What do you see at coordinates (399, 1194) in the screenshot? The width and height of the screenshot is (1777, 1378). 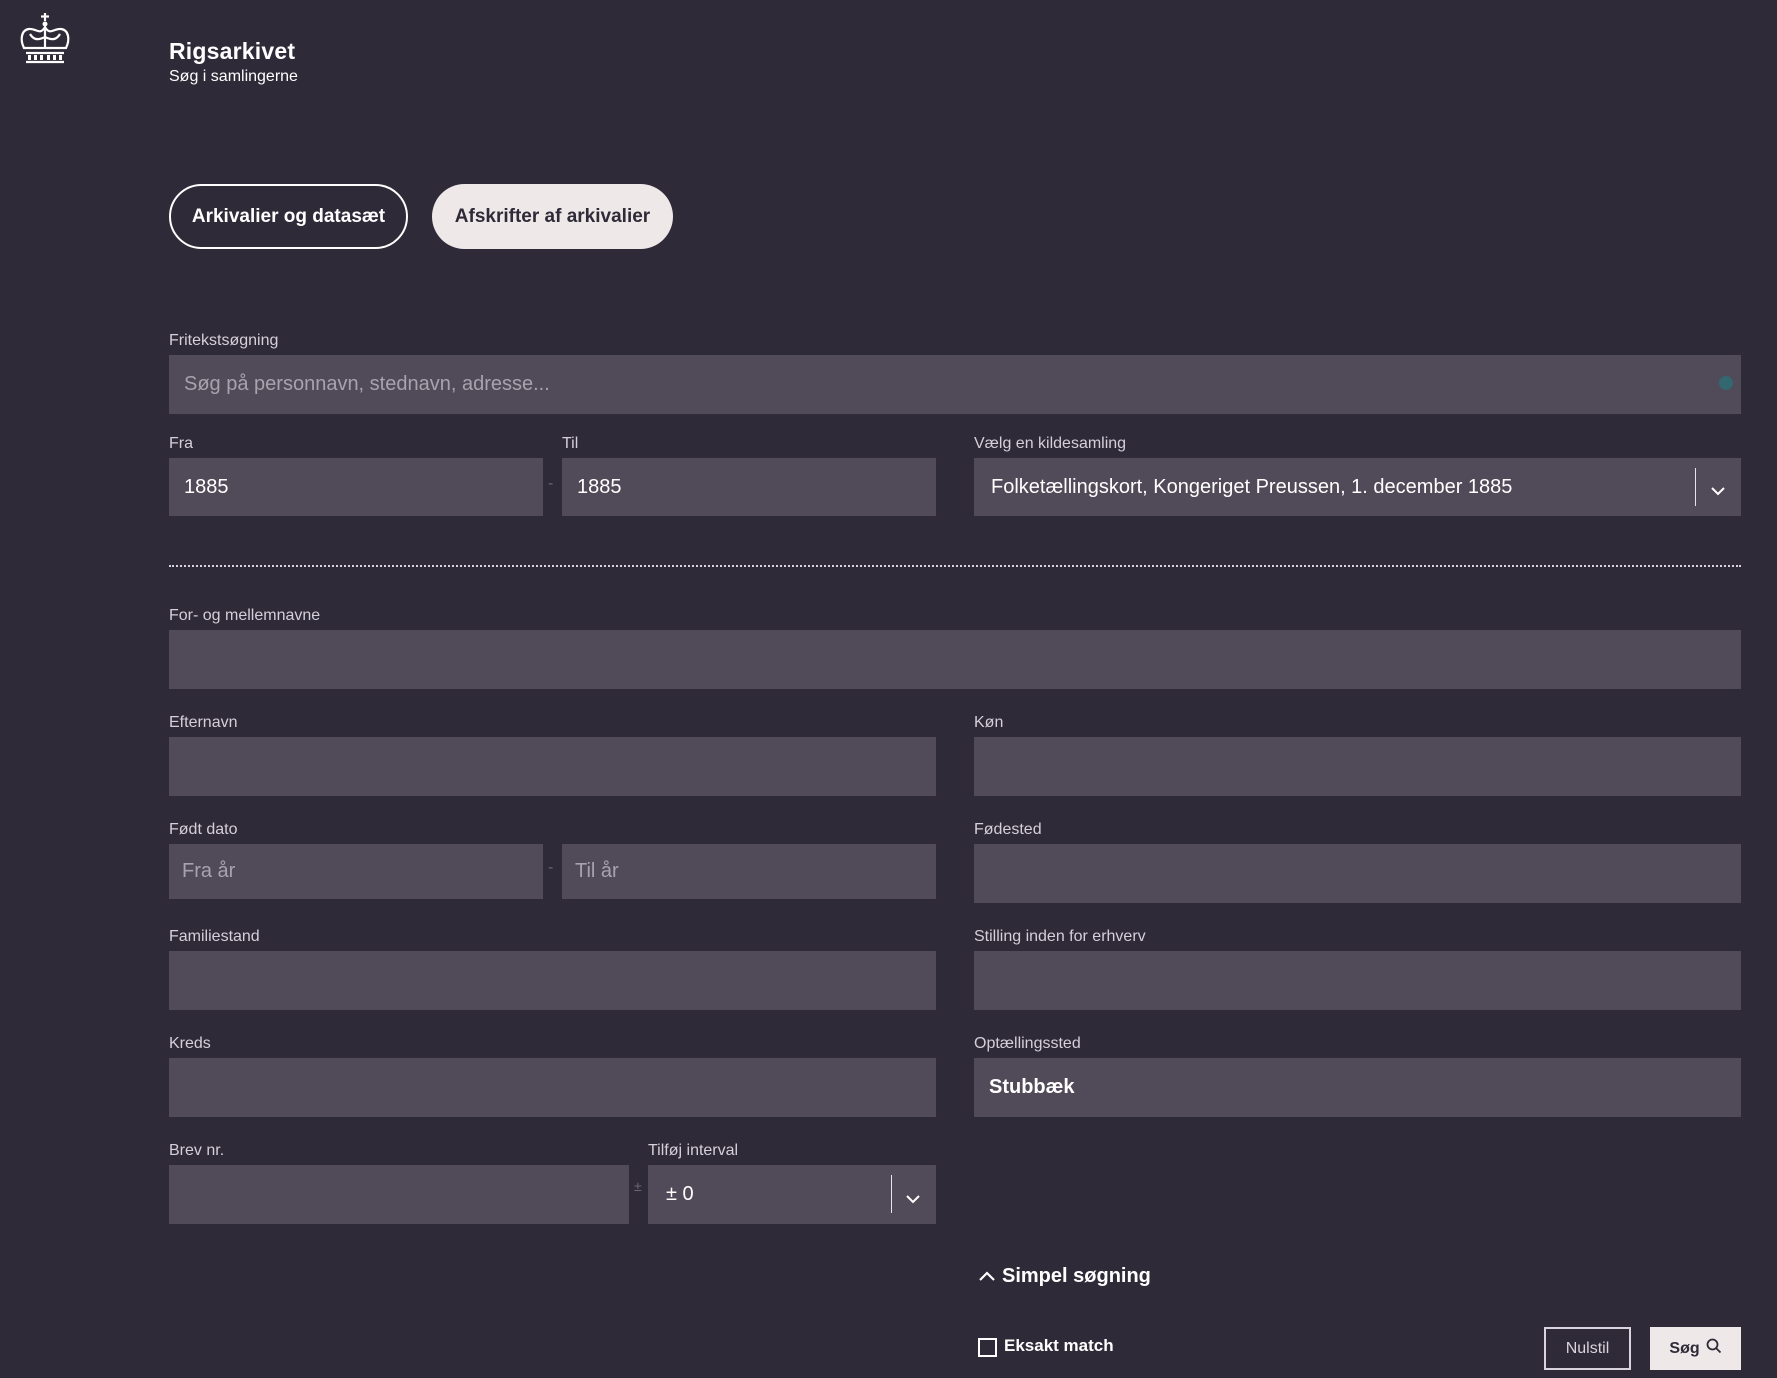 I see `letter-no-input` at bounding box center [399, 1194].